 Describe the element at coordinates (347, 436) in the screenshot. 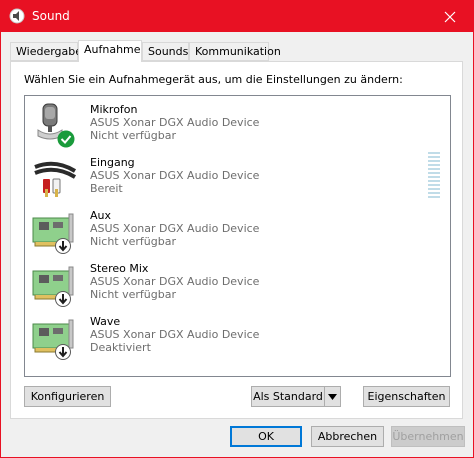

I see `cancel-button: Abbrechen` at that location.